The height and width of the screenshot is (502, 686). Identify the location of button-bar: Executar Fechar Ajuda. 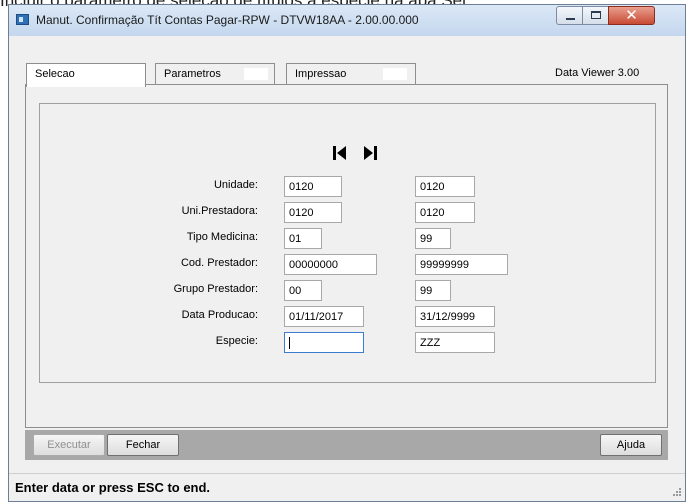
(346, 445).